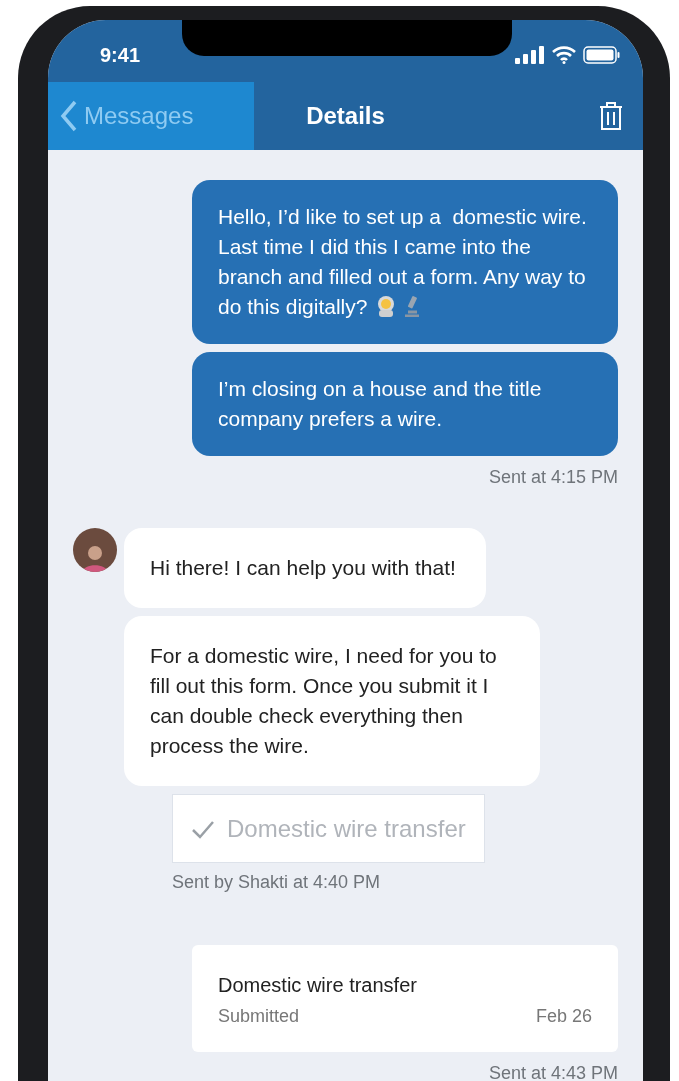 The width and height of the screenshot is (679, 1081). I want to click on form-status: Submitted, so click(259, 1016).